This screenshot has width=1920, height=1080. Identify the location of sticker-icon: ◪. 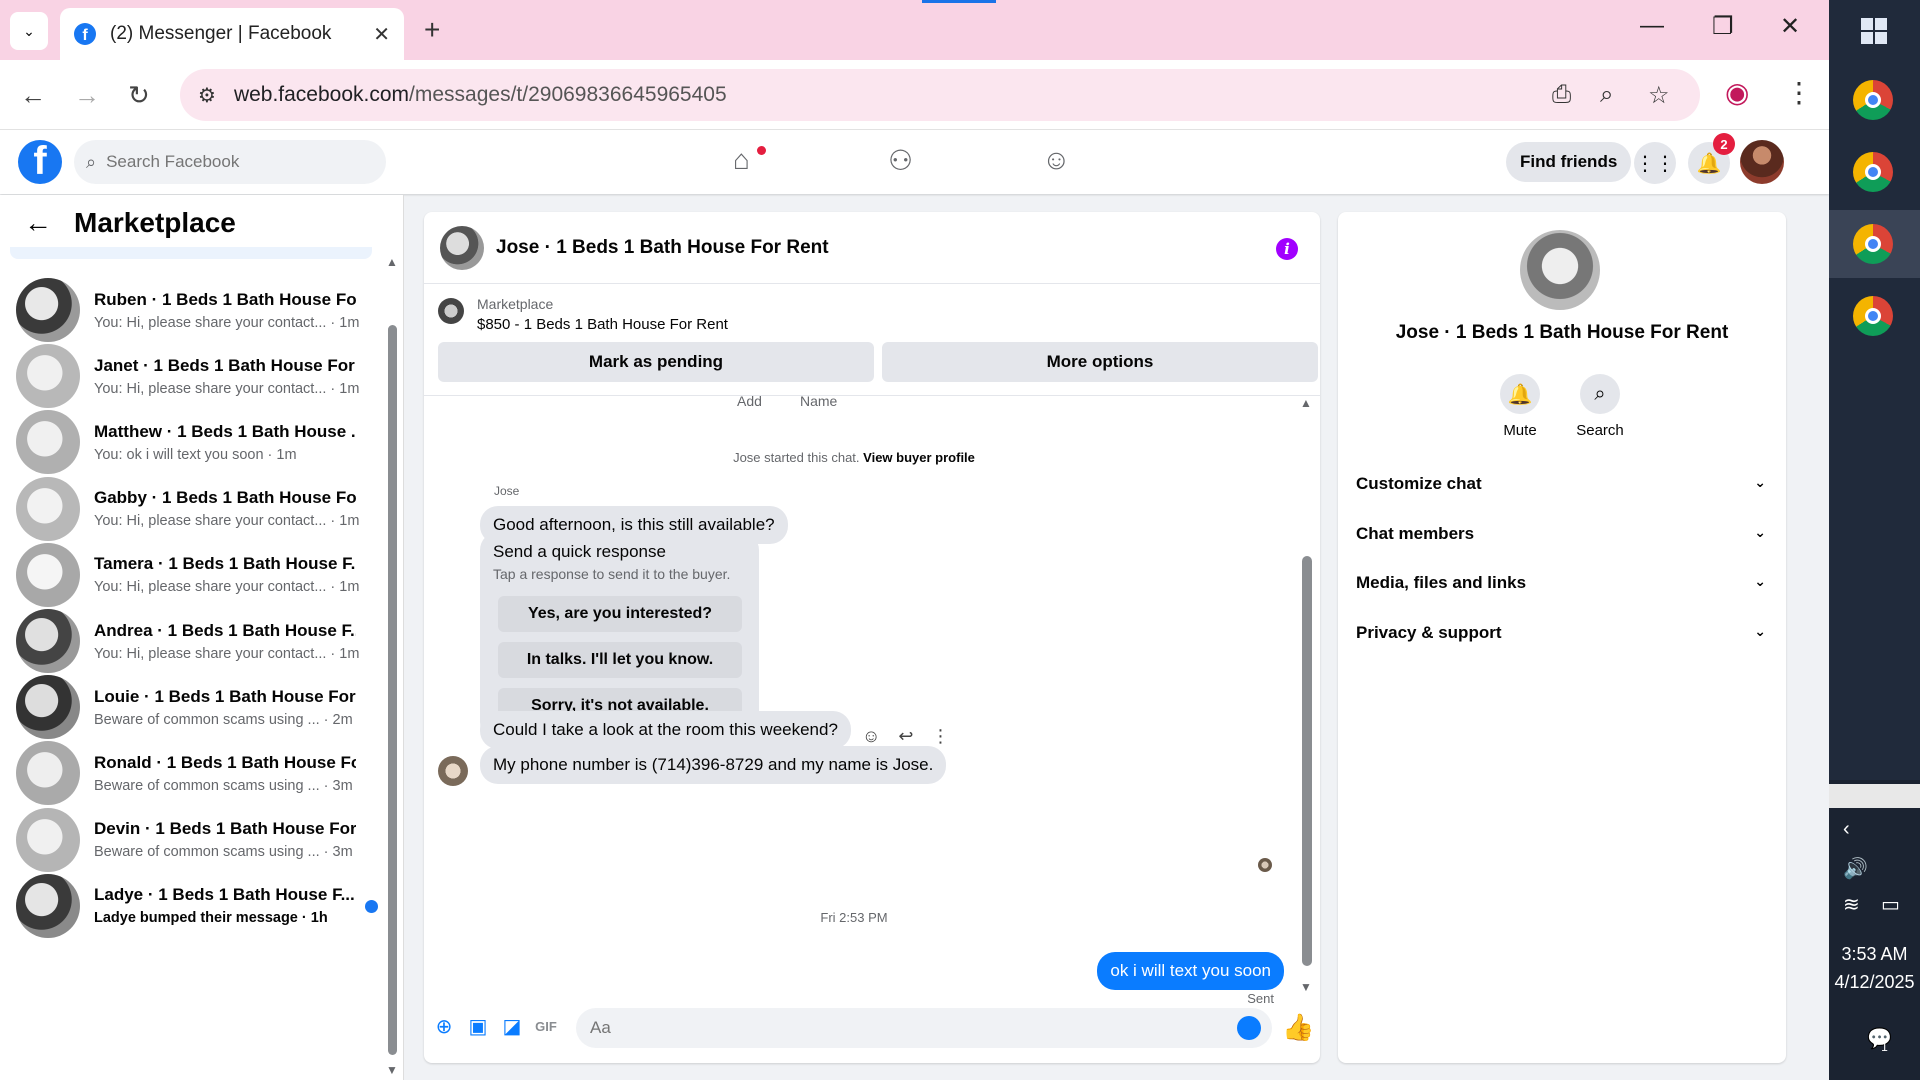
(512, 1026).